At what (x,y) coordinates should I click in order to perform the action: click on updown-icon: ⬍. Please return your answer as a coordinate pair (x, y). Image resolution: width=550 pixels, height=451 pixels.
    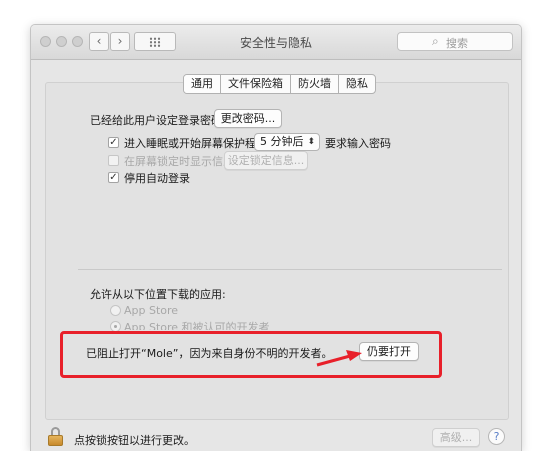
    Looking at the image, I should click on (311, 142).